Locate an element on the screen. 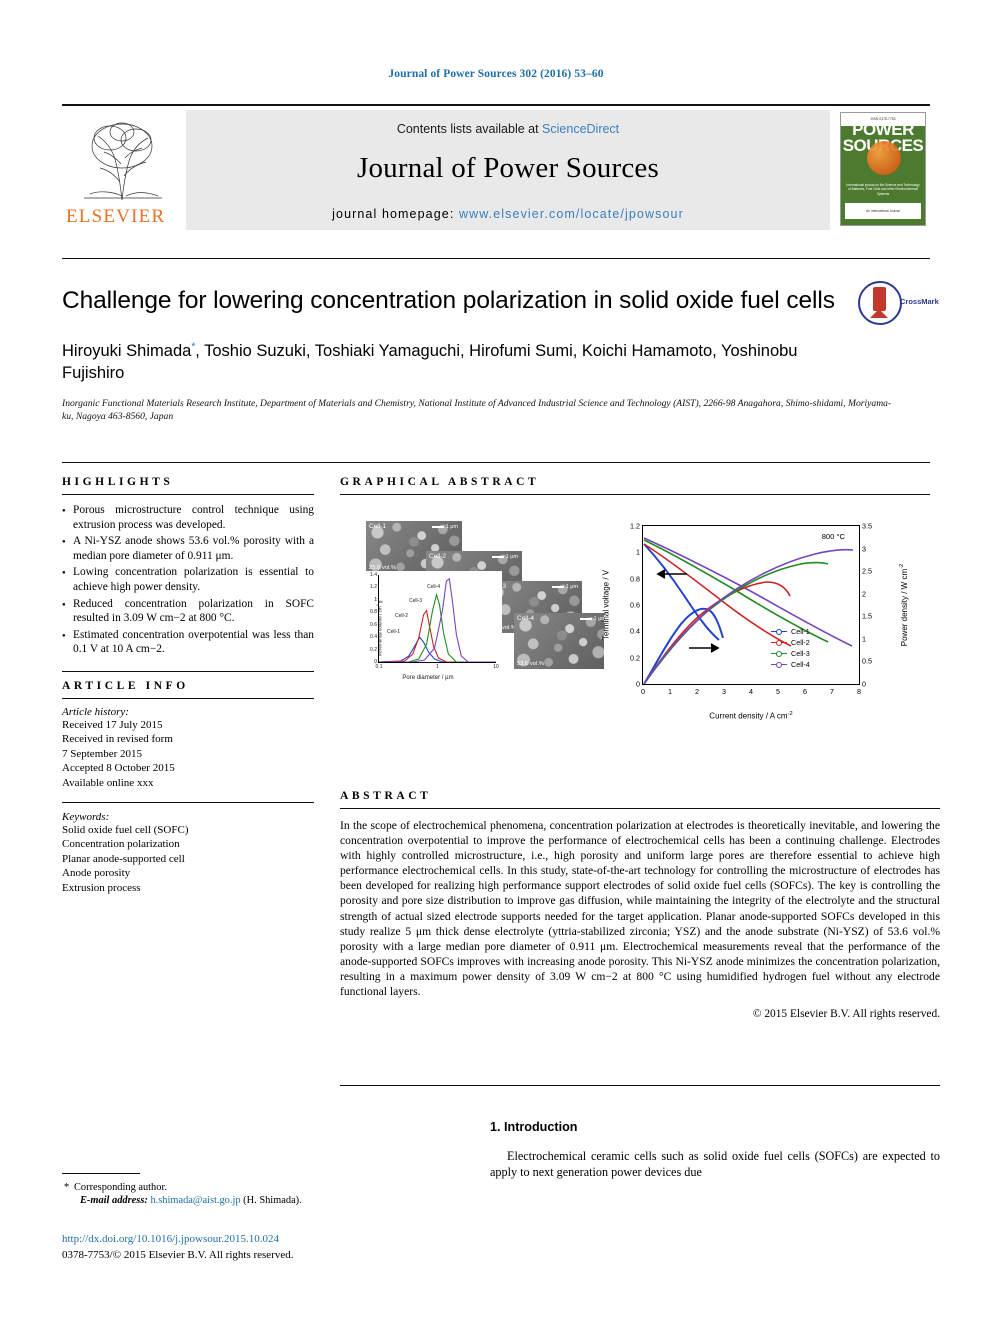 The image size is (992, 1323). pore-chart-xlabel: Pore diameter / µm is located at coordinates (428, 678).